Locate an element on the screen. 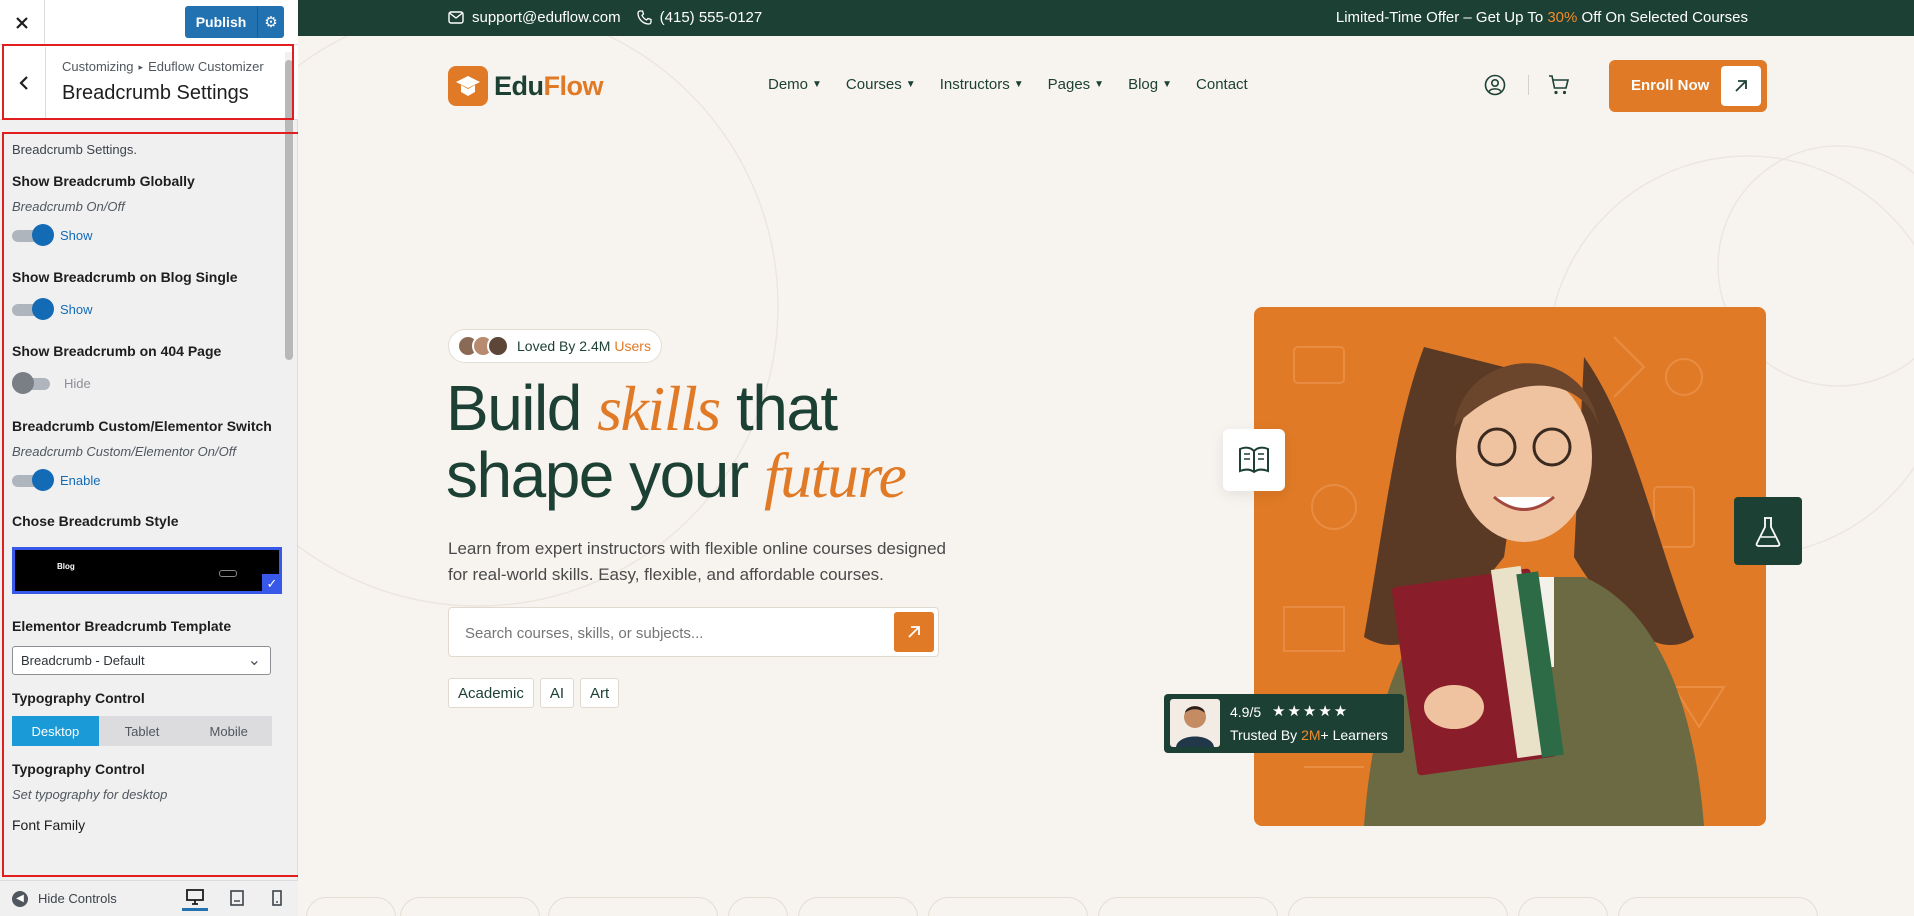  cart-icon is located at coordinates (1559, 85).